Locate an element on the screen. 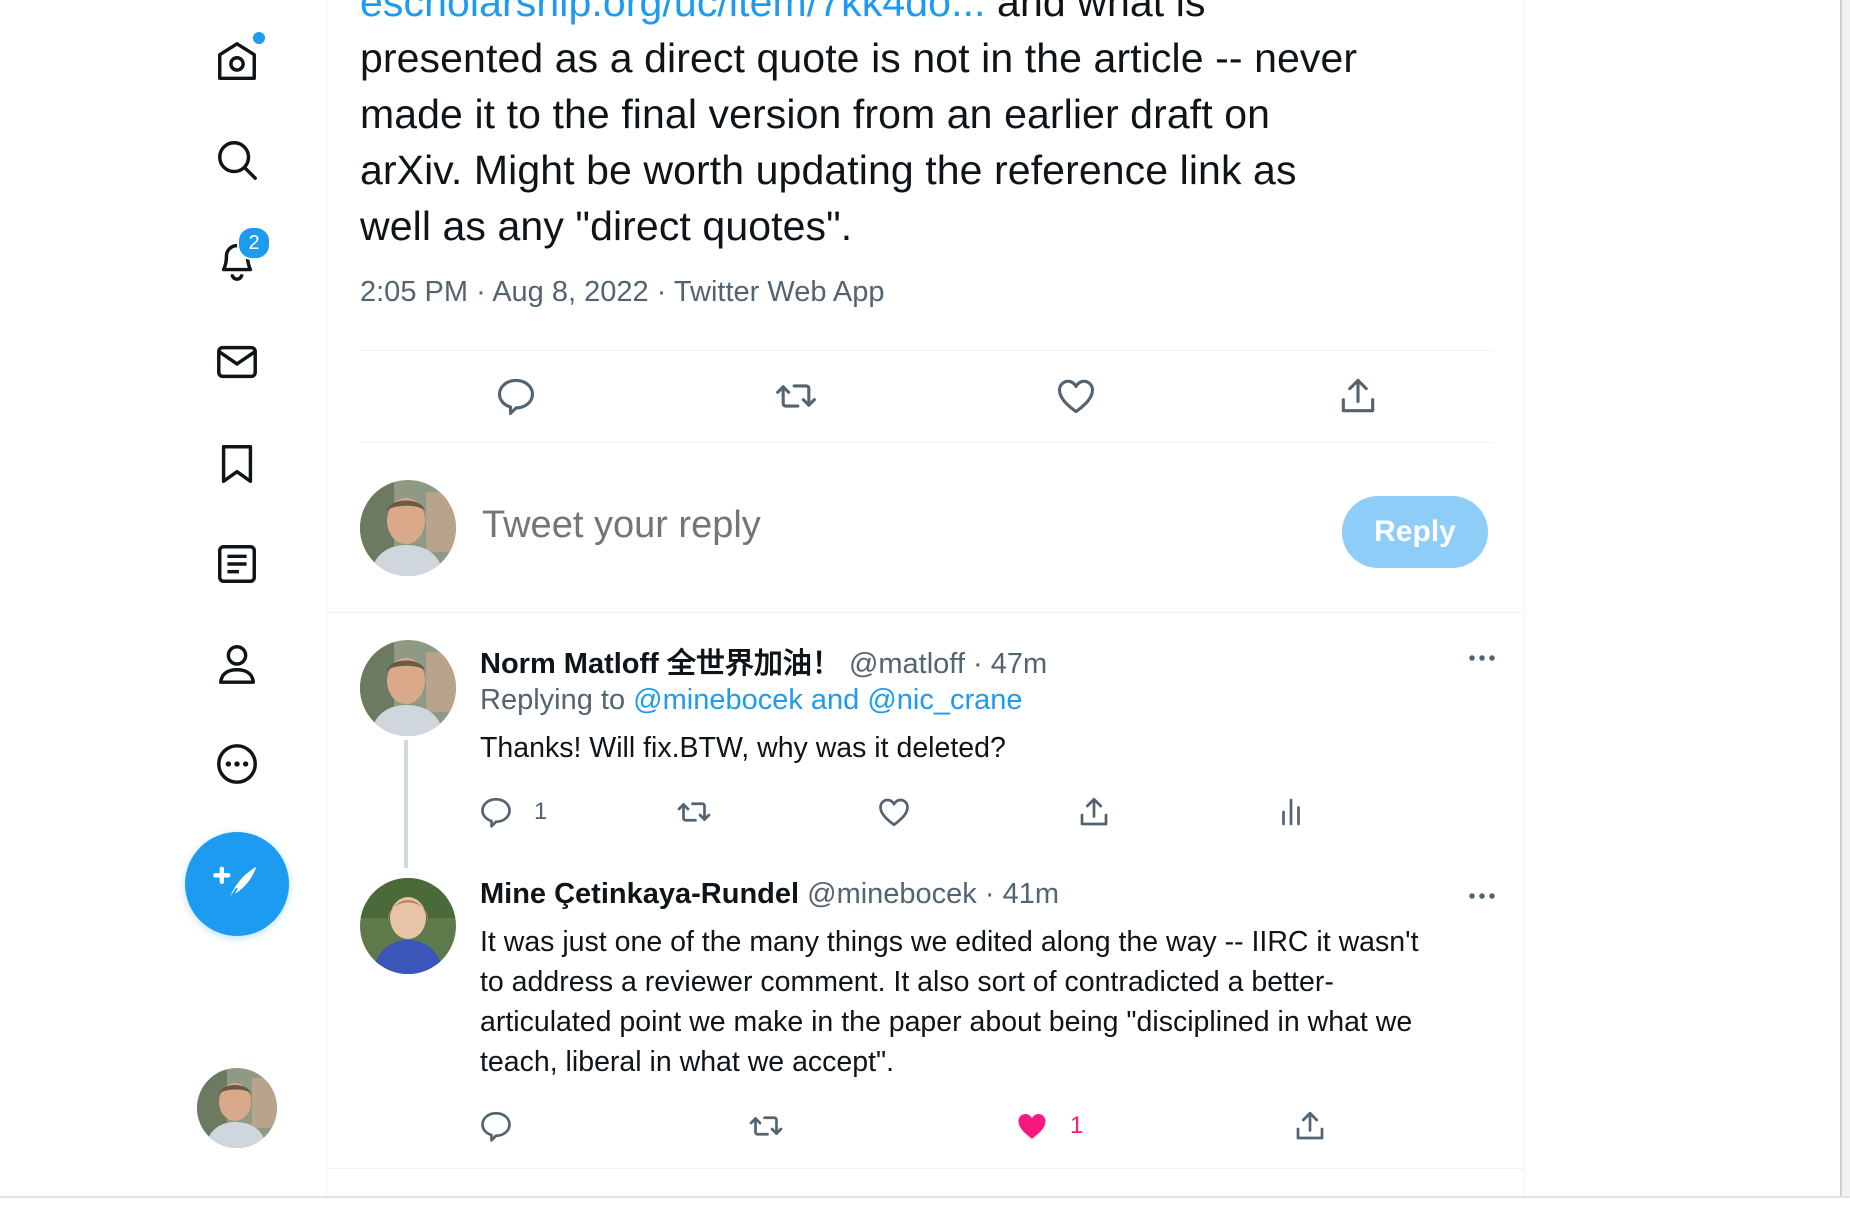  profile-icon is located at coordinates (237, 664).